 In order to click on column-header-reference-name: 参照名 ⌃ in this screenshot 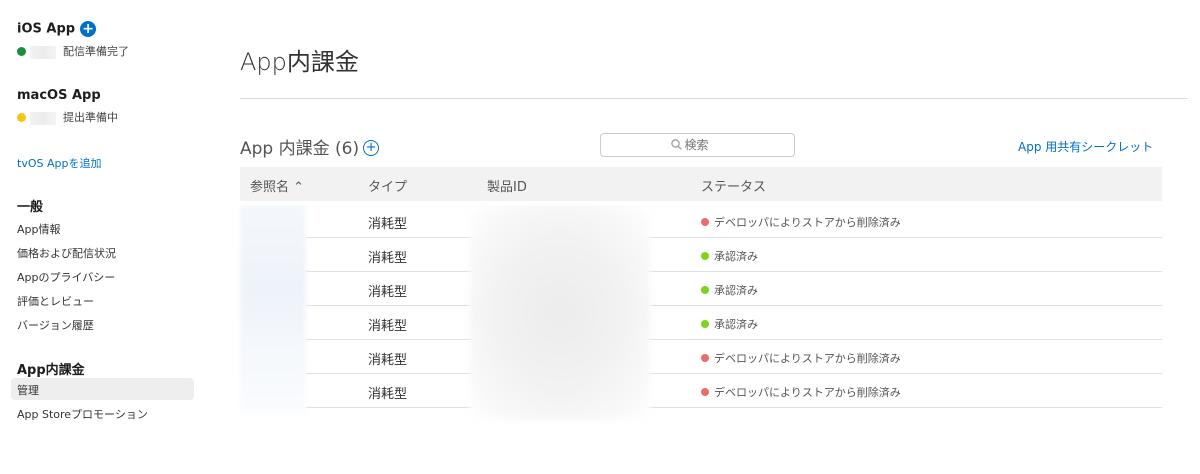, I will do `click(277, 185)`.